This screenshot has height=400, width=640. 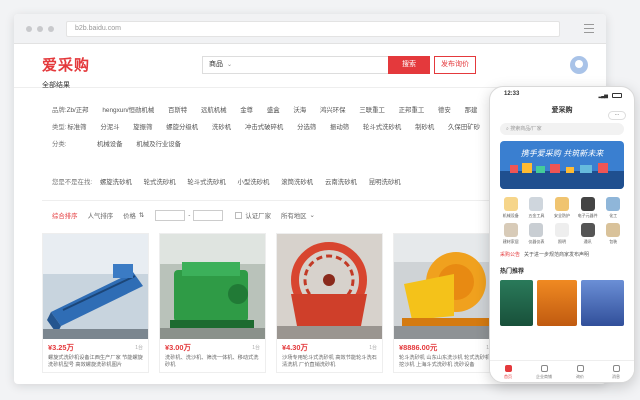 What do you see at coordinates (508, 368) in the screenshot?
I see `home-icon` at bounding box center [508, 368].